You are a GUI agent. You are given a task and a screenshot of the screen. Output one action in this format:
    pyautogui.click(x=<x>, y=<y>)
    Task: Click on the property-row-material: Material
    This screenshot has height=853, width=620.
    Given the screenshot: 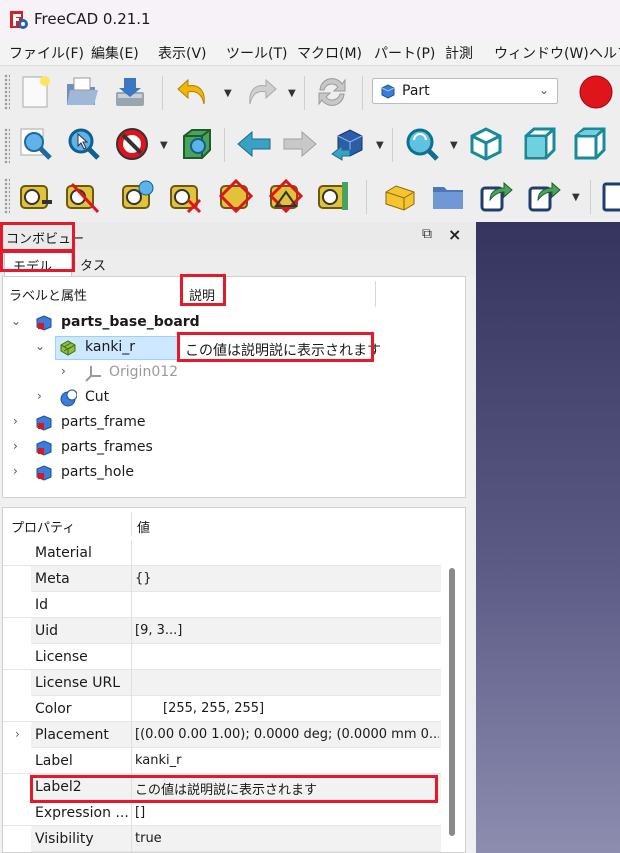 What is the action you would take?
    pyautogui.click(x=222, y=553)
    